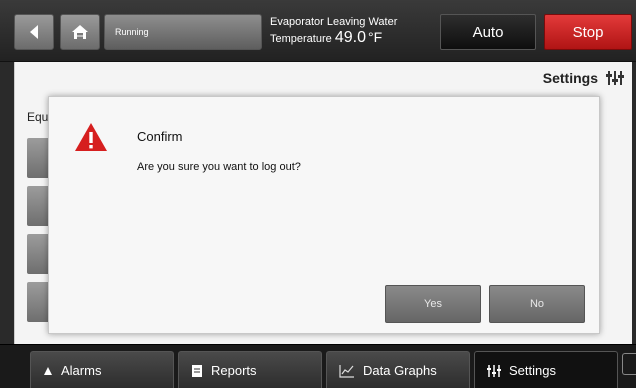 Image resolution: width=636 pixels, height=388 pixels. What do you see at coordinates (301, 38) in the screenshot?
I see `temperature-label-line2: Temperature` at bounding box center [301, 38].